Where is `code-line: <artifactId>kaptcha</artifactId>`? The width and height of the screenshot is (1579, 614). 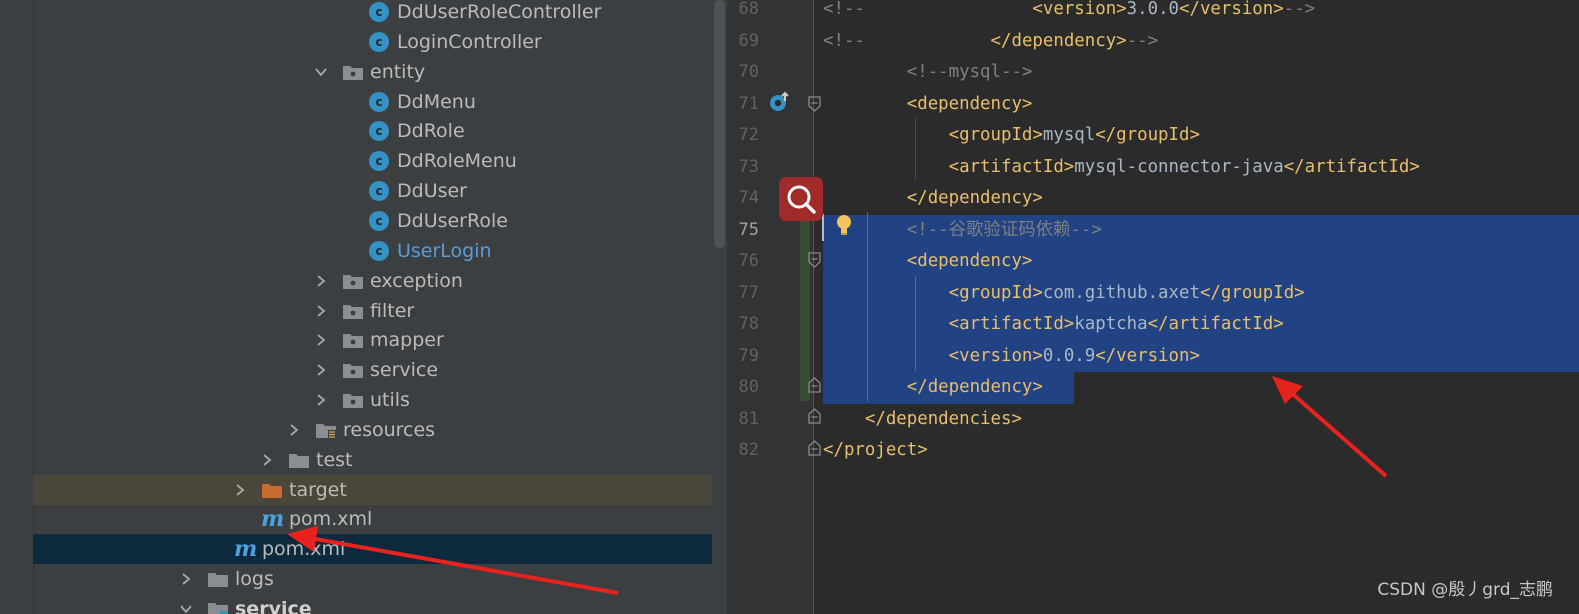 code-line: <artifactId>kaptcha</artifactId> is located at coordinates (1053, 325).